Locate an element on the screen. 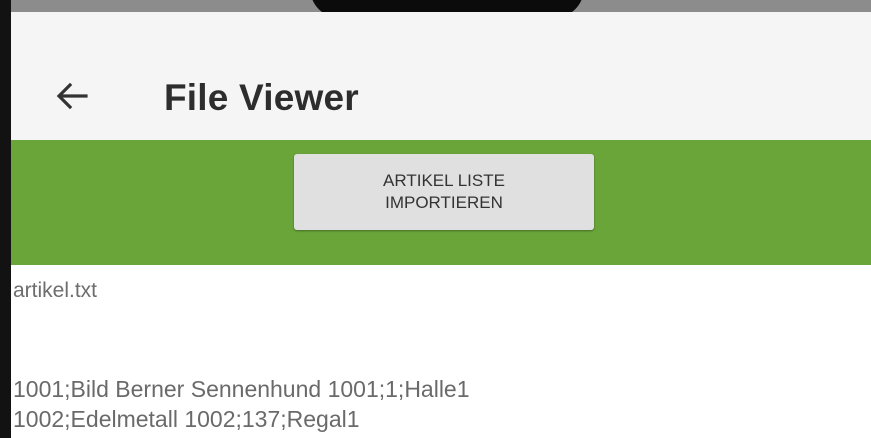 This screenshot has height=438, width=871. import-button-label-line2: IMPORTIEREN is located at coordinates (444, 202).